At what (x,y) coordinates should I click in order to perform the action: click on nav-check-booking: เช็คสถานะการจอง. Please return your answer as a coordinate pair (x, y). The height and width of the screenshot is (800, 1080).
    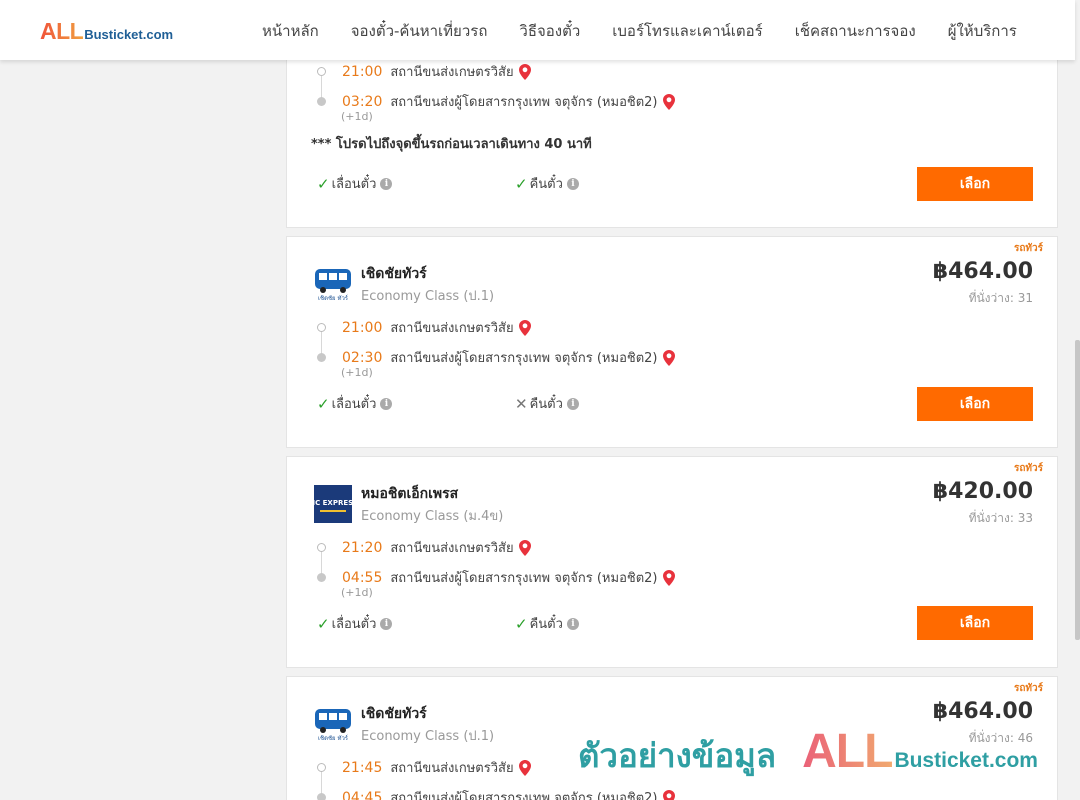
    Looking at the image, I should click on (855, 31).